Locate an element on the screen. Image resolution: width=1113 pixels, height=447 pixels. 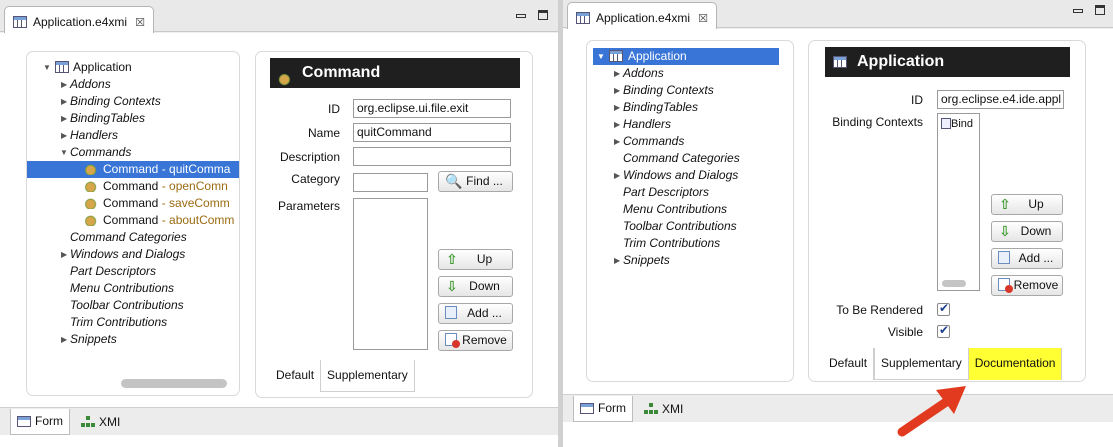
tree-item-command-about: Command - aboutComm is located at coordinates (133, 220).